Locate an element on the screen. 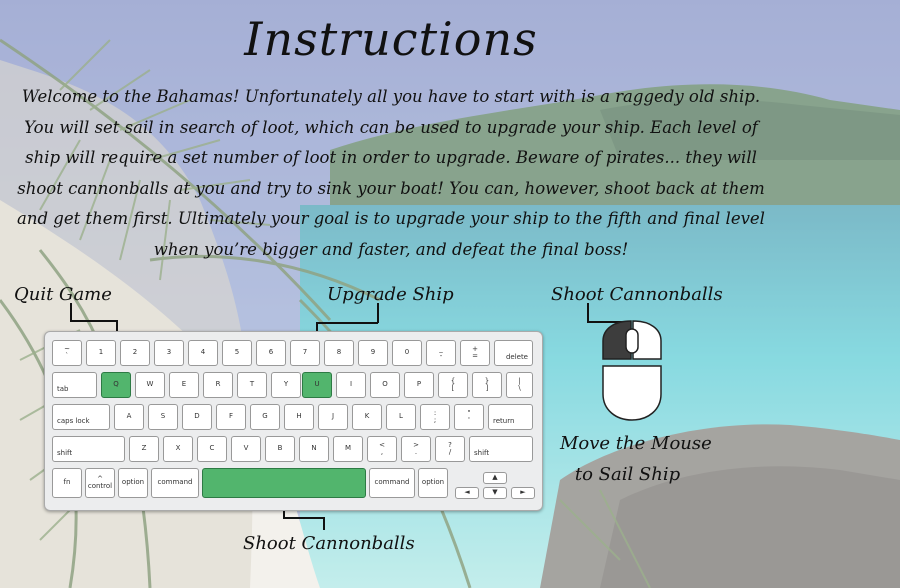  key-c: C is located at coordinates (212, 449).